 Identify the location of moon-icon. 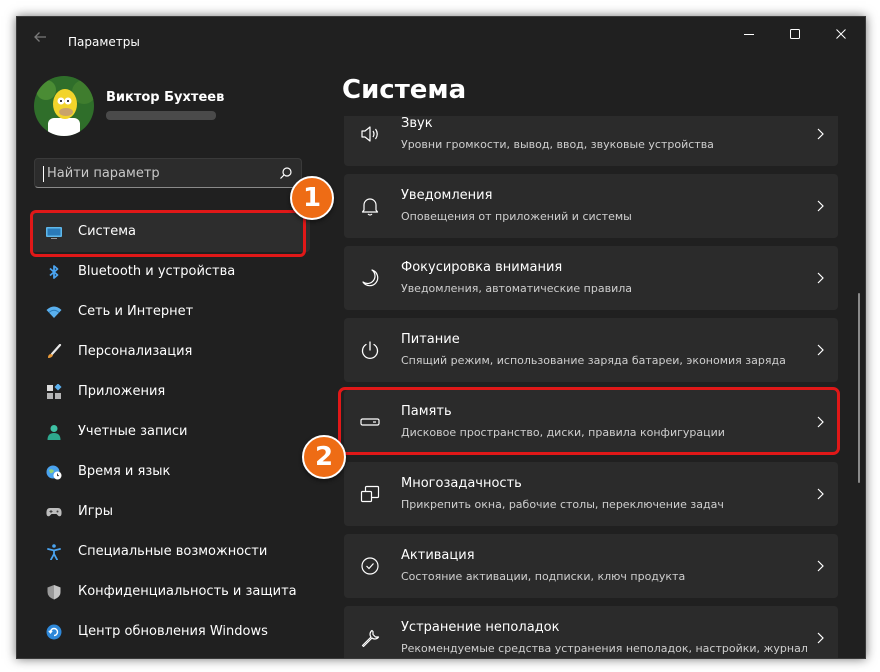
(370, 278).